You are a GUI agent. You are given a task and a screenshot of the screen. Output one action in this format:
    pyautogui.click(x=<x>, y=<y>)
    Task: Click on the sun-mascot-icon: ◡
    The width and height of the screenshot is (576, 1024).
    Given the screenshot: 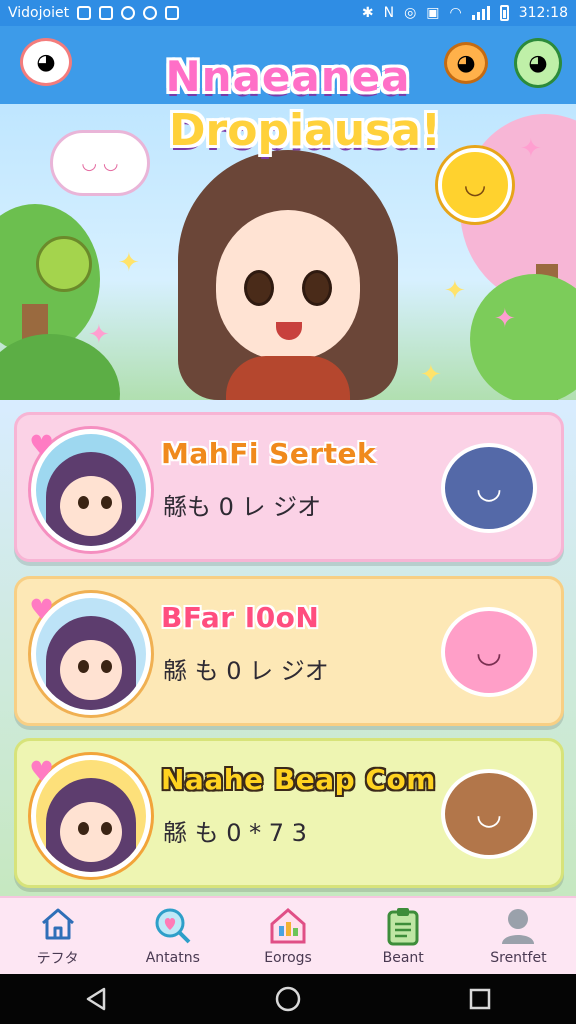 What is the action you would take?
    pyautogui.click(x=475, y=185)
    